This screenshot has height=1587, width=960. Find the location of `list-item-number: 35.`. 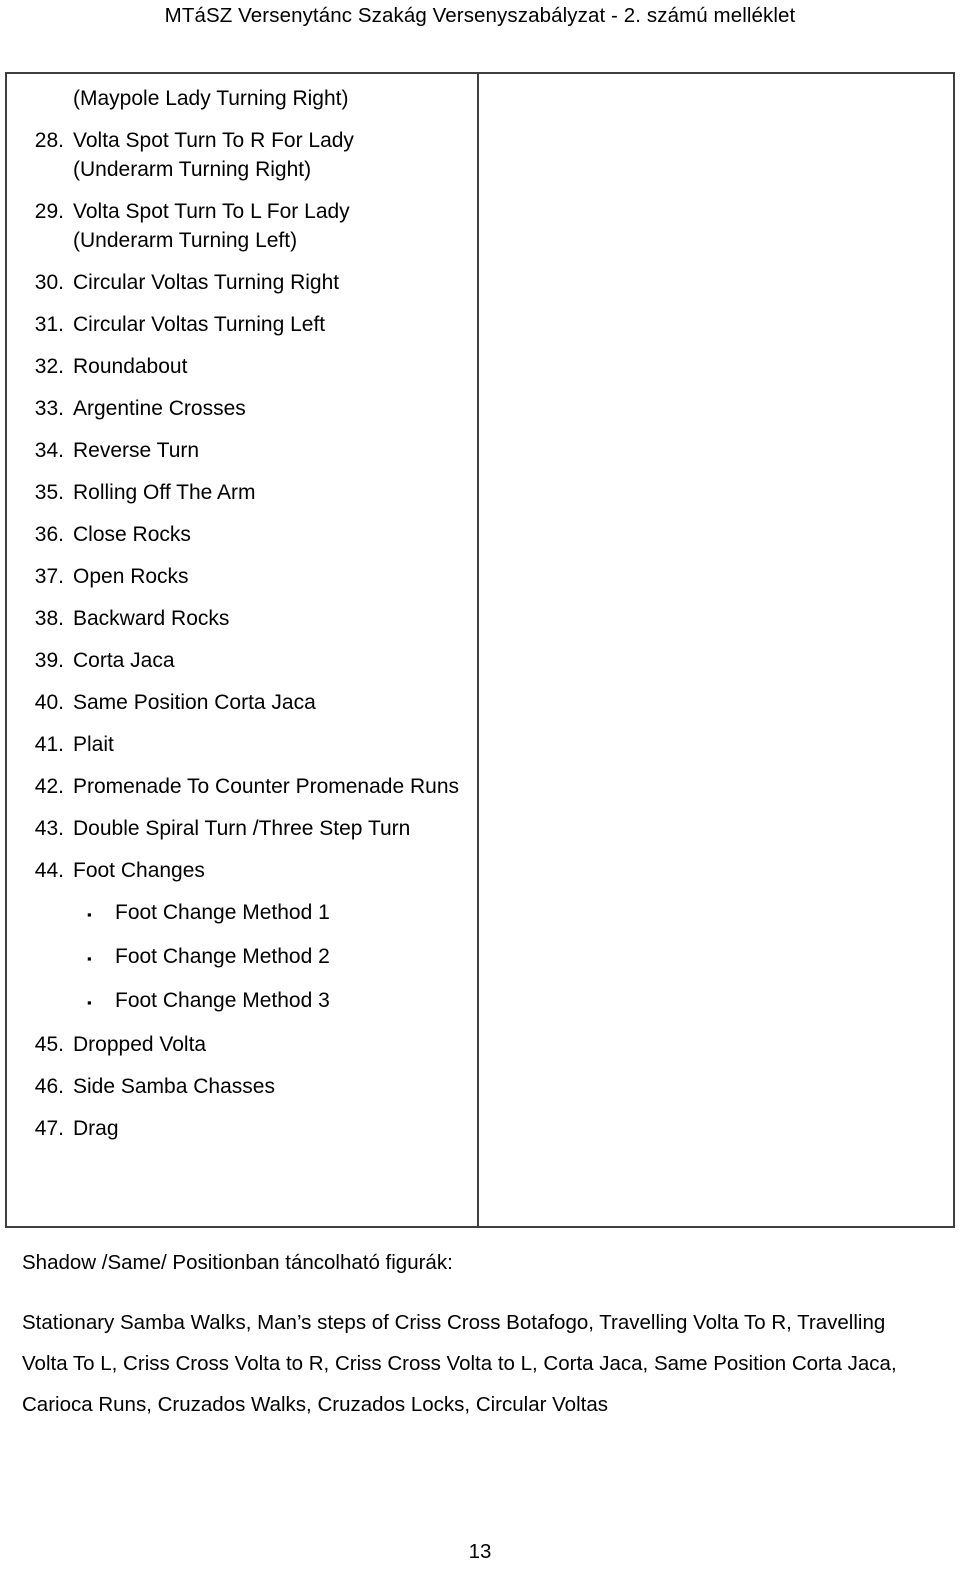

list-item-number: 35. is located at coordinates (49, 492).